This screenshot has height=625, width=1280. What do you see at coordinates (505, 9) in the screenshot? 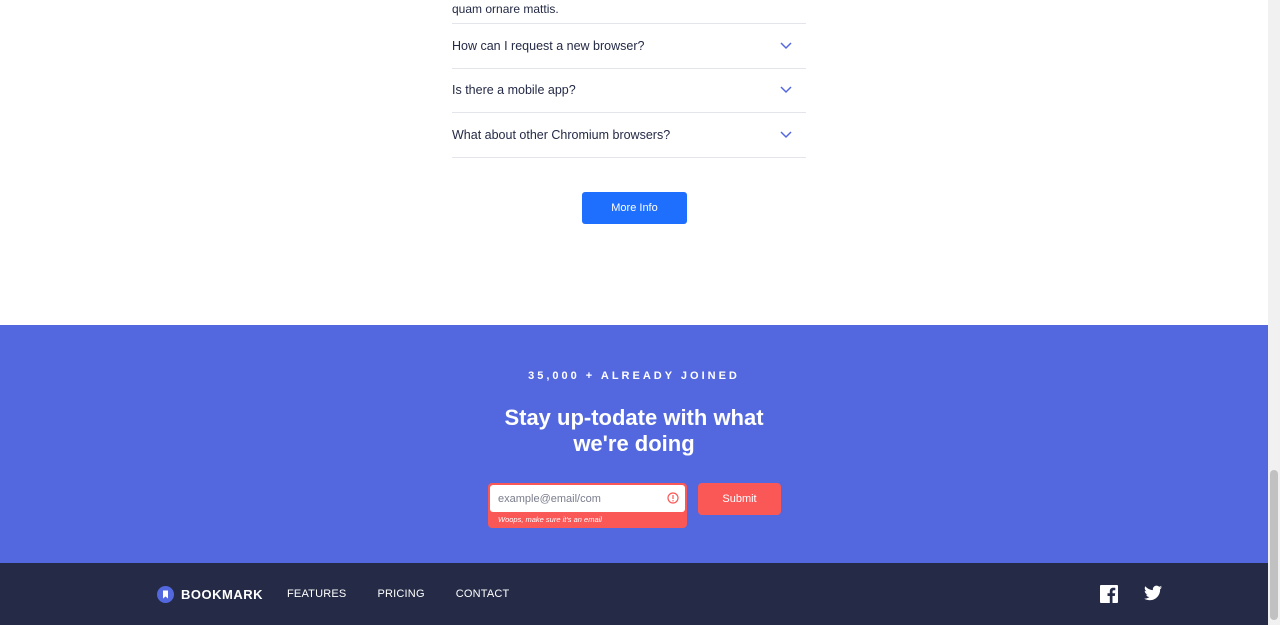
I see `faq-answer-text: quam ornare mattis.` at bounding box center [505, 9].